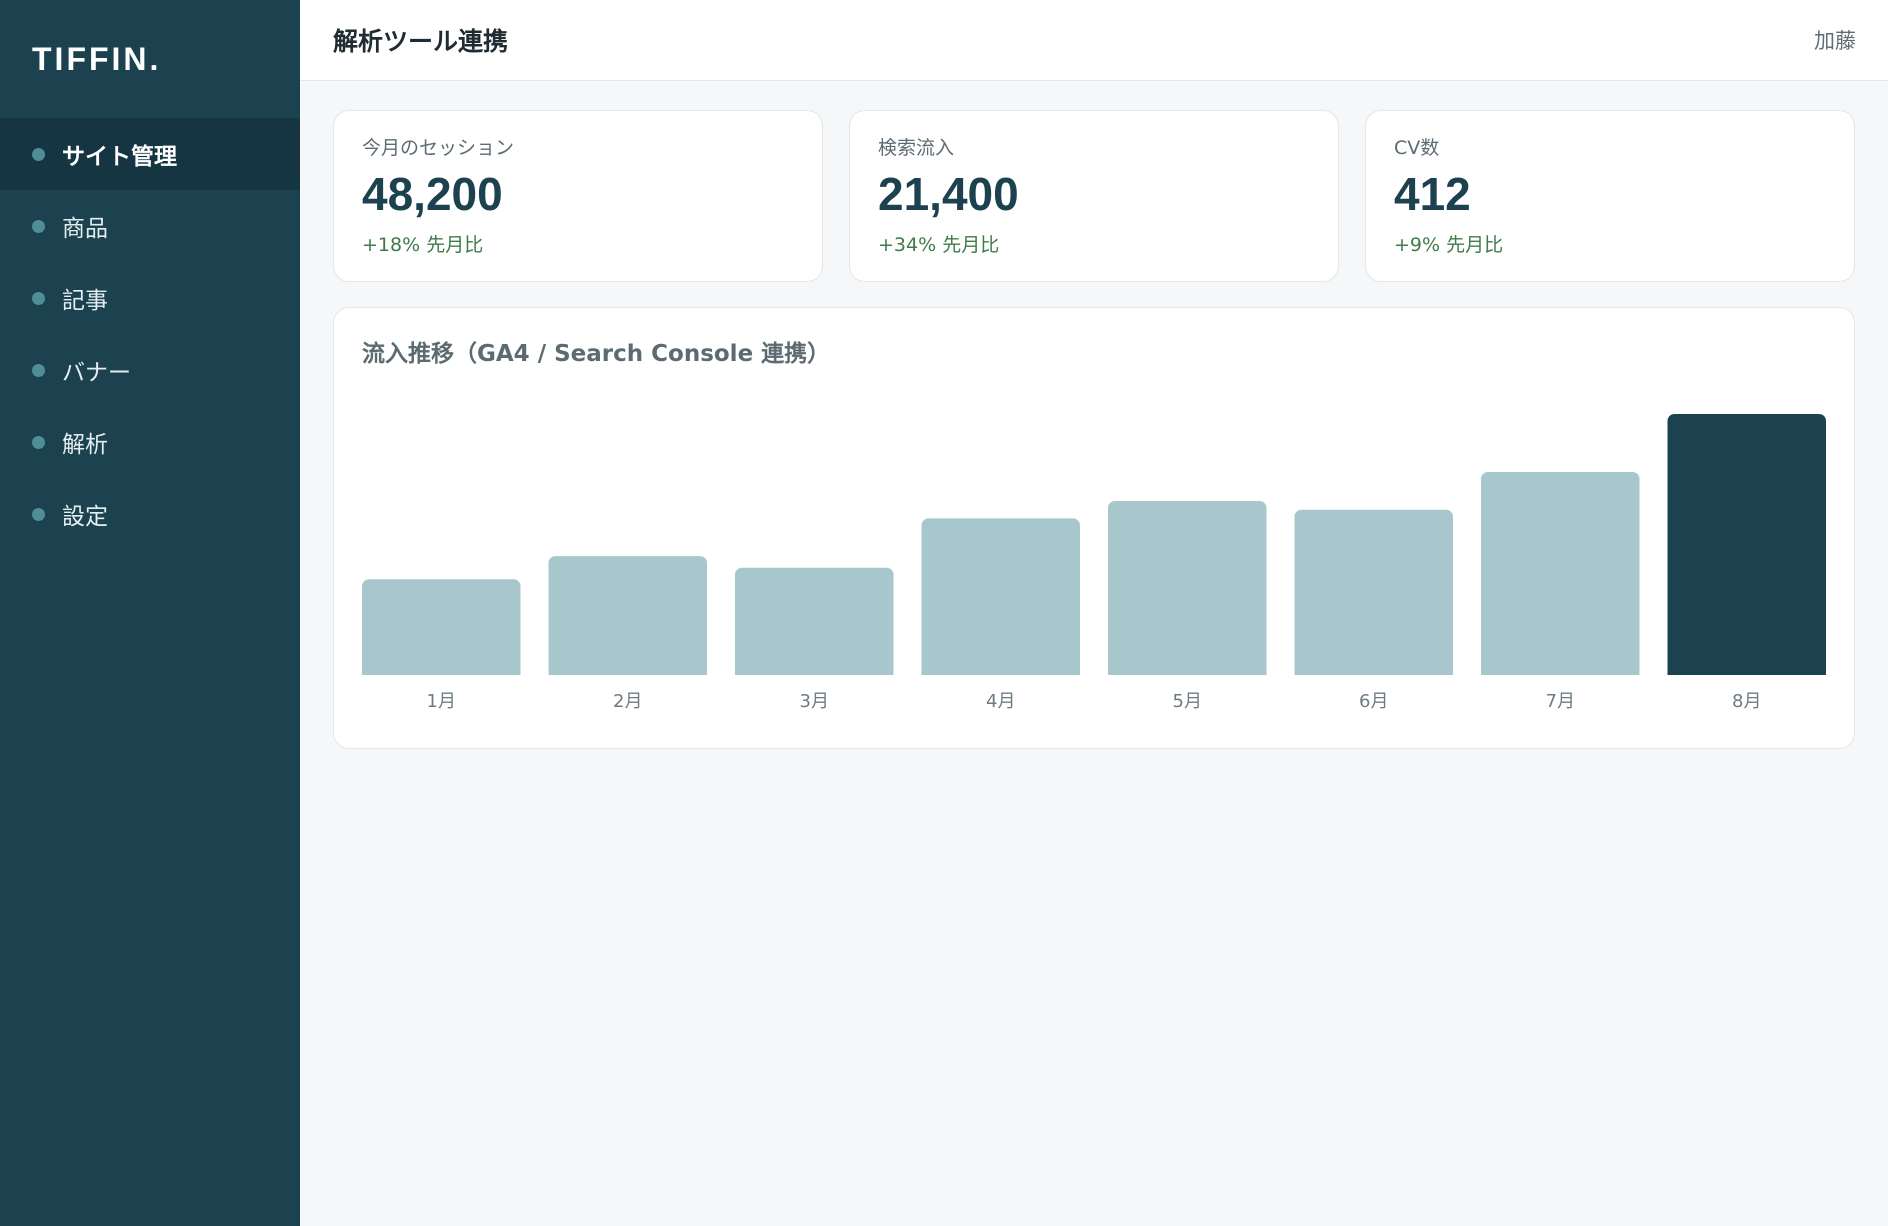 The image size is (1888, 1226). What do you see at coordinates (150, 226) in the screenshot?
I see `sidebar-item-products: 商品` at bounding box center [150, 226].